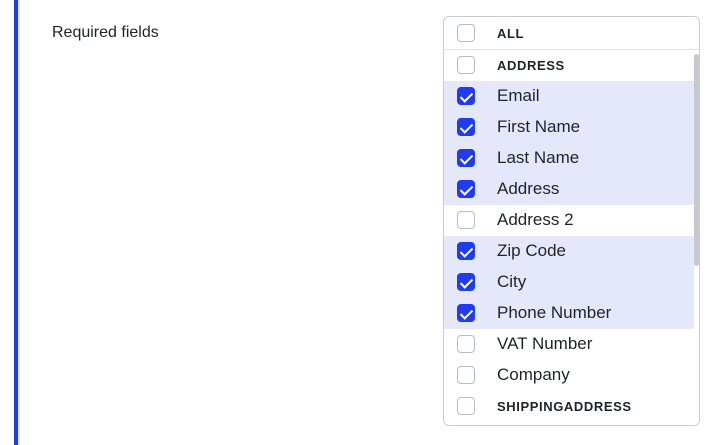  What do you see at coordinates (19, 222) in the screenshot?
I see `left-accent-shadow` at bounding box center [19, 222].